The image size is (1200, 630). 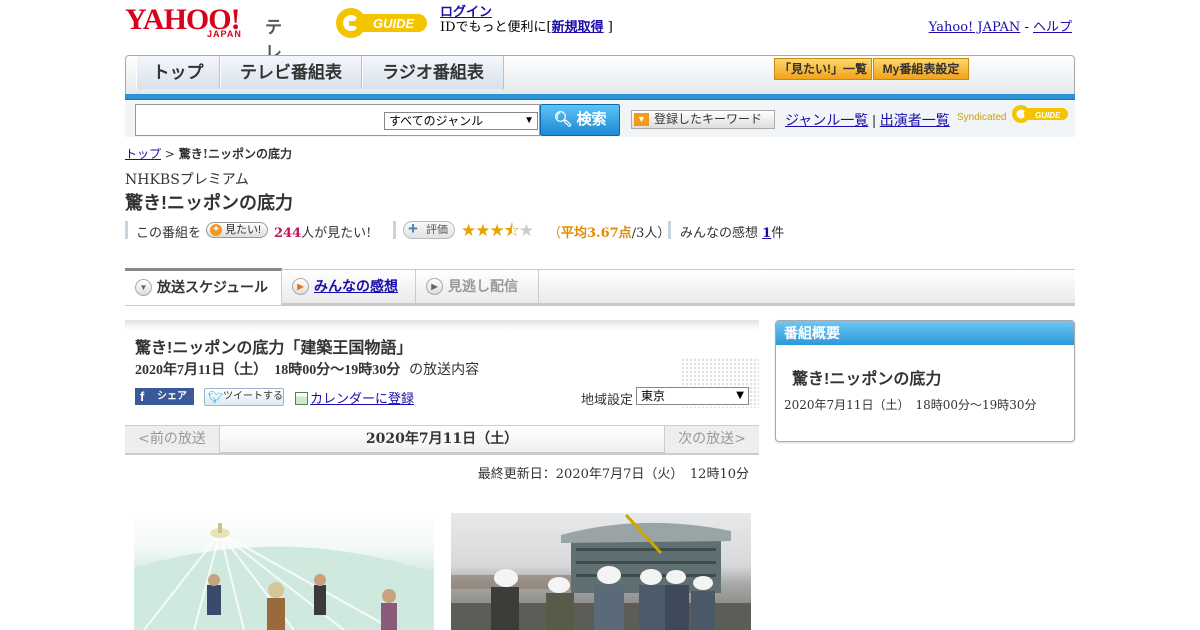 I want to click on tab-impressions-label: みんなの感想, so click(x=356, y=286).